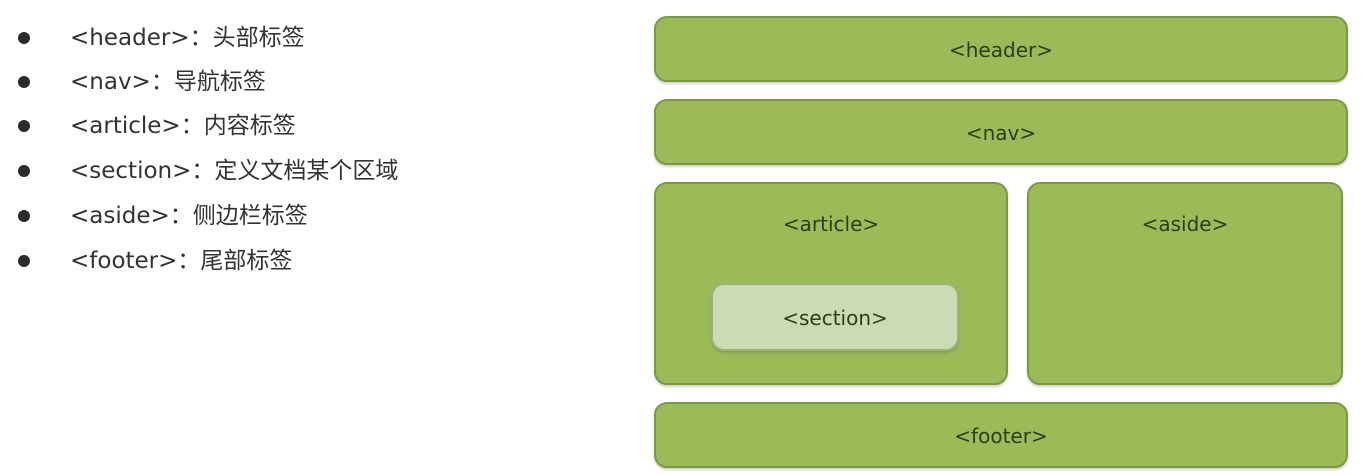  I want to click on aside-box: <aside>, so click(1185, 283).